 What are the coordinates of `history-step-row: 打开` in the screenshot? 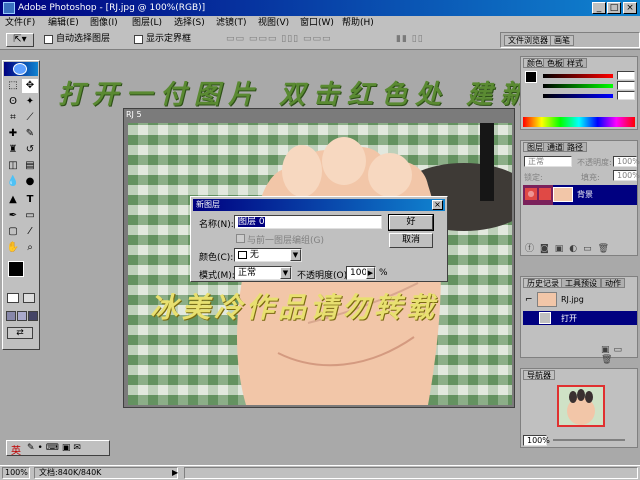 It's located at (580, 318).